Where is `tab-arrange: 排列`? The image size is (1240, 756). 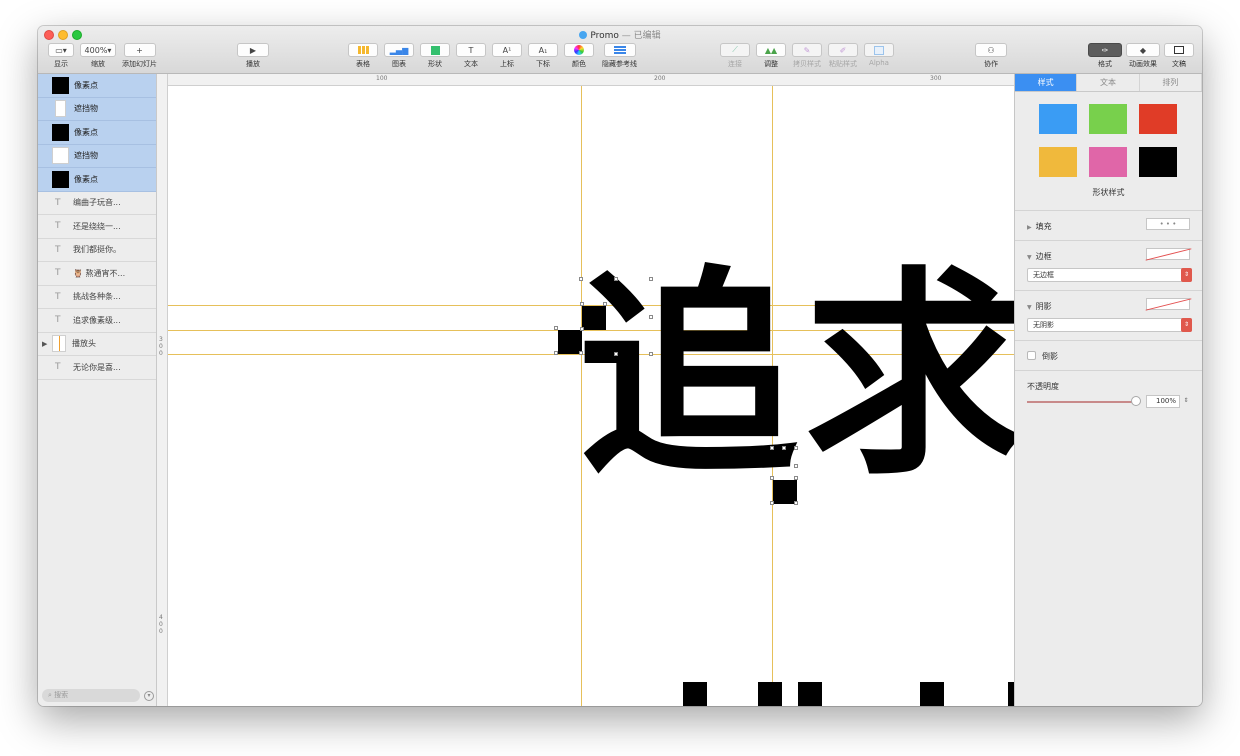
tab-arrange: 排列 is located at coordinates (1171, 82).